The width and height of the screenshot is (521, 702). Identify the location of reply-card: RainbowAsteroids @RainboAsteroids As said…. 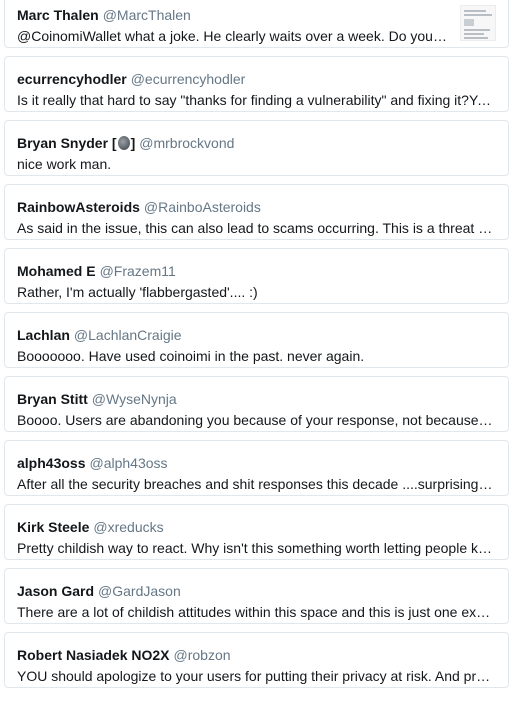
(256, 212).